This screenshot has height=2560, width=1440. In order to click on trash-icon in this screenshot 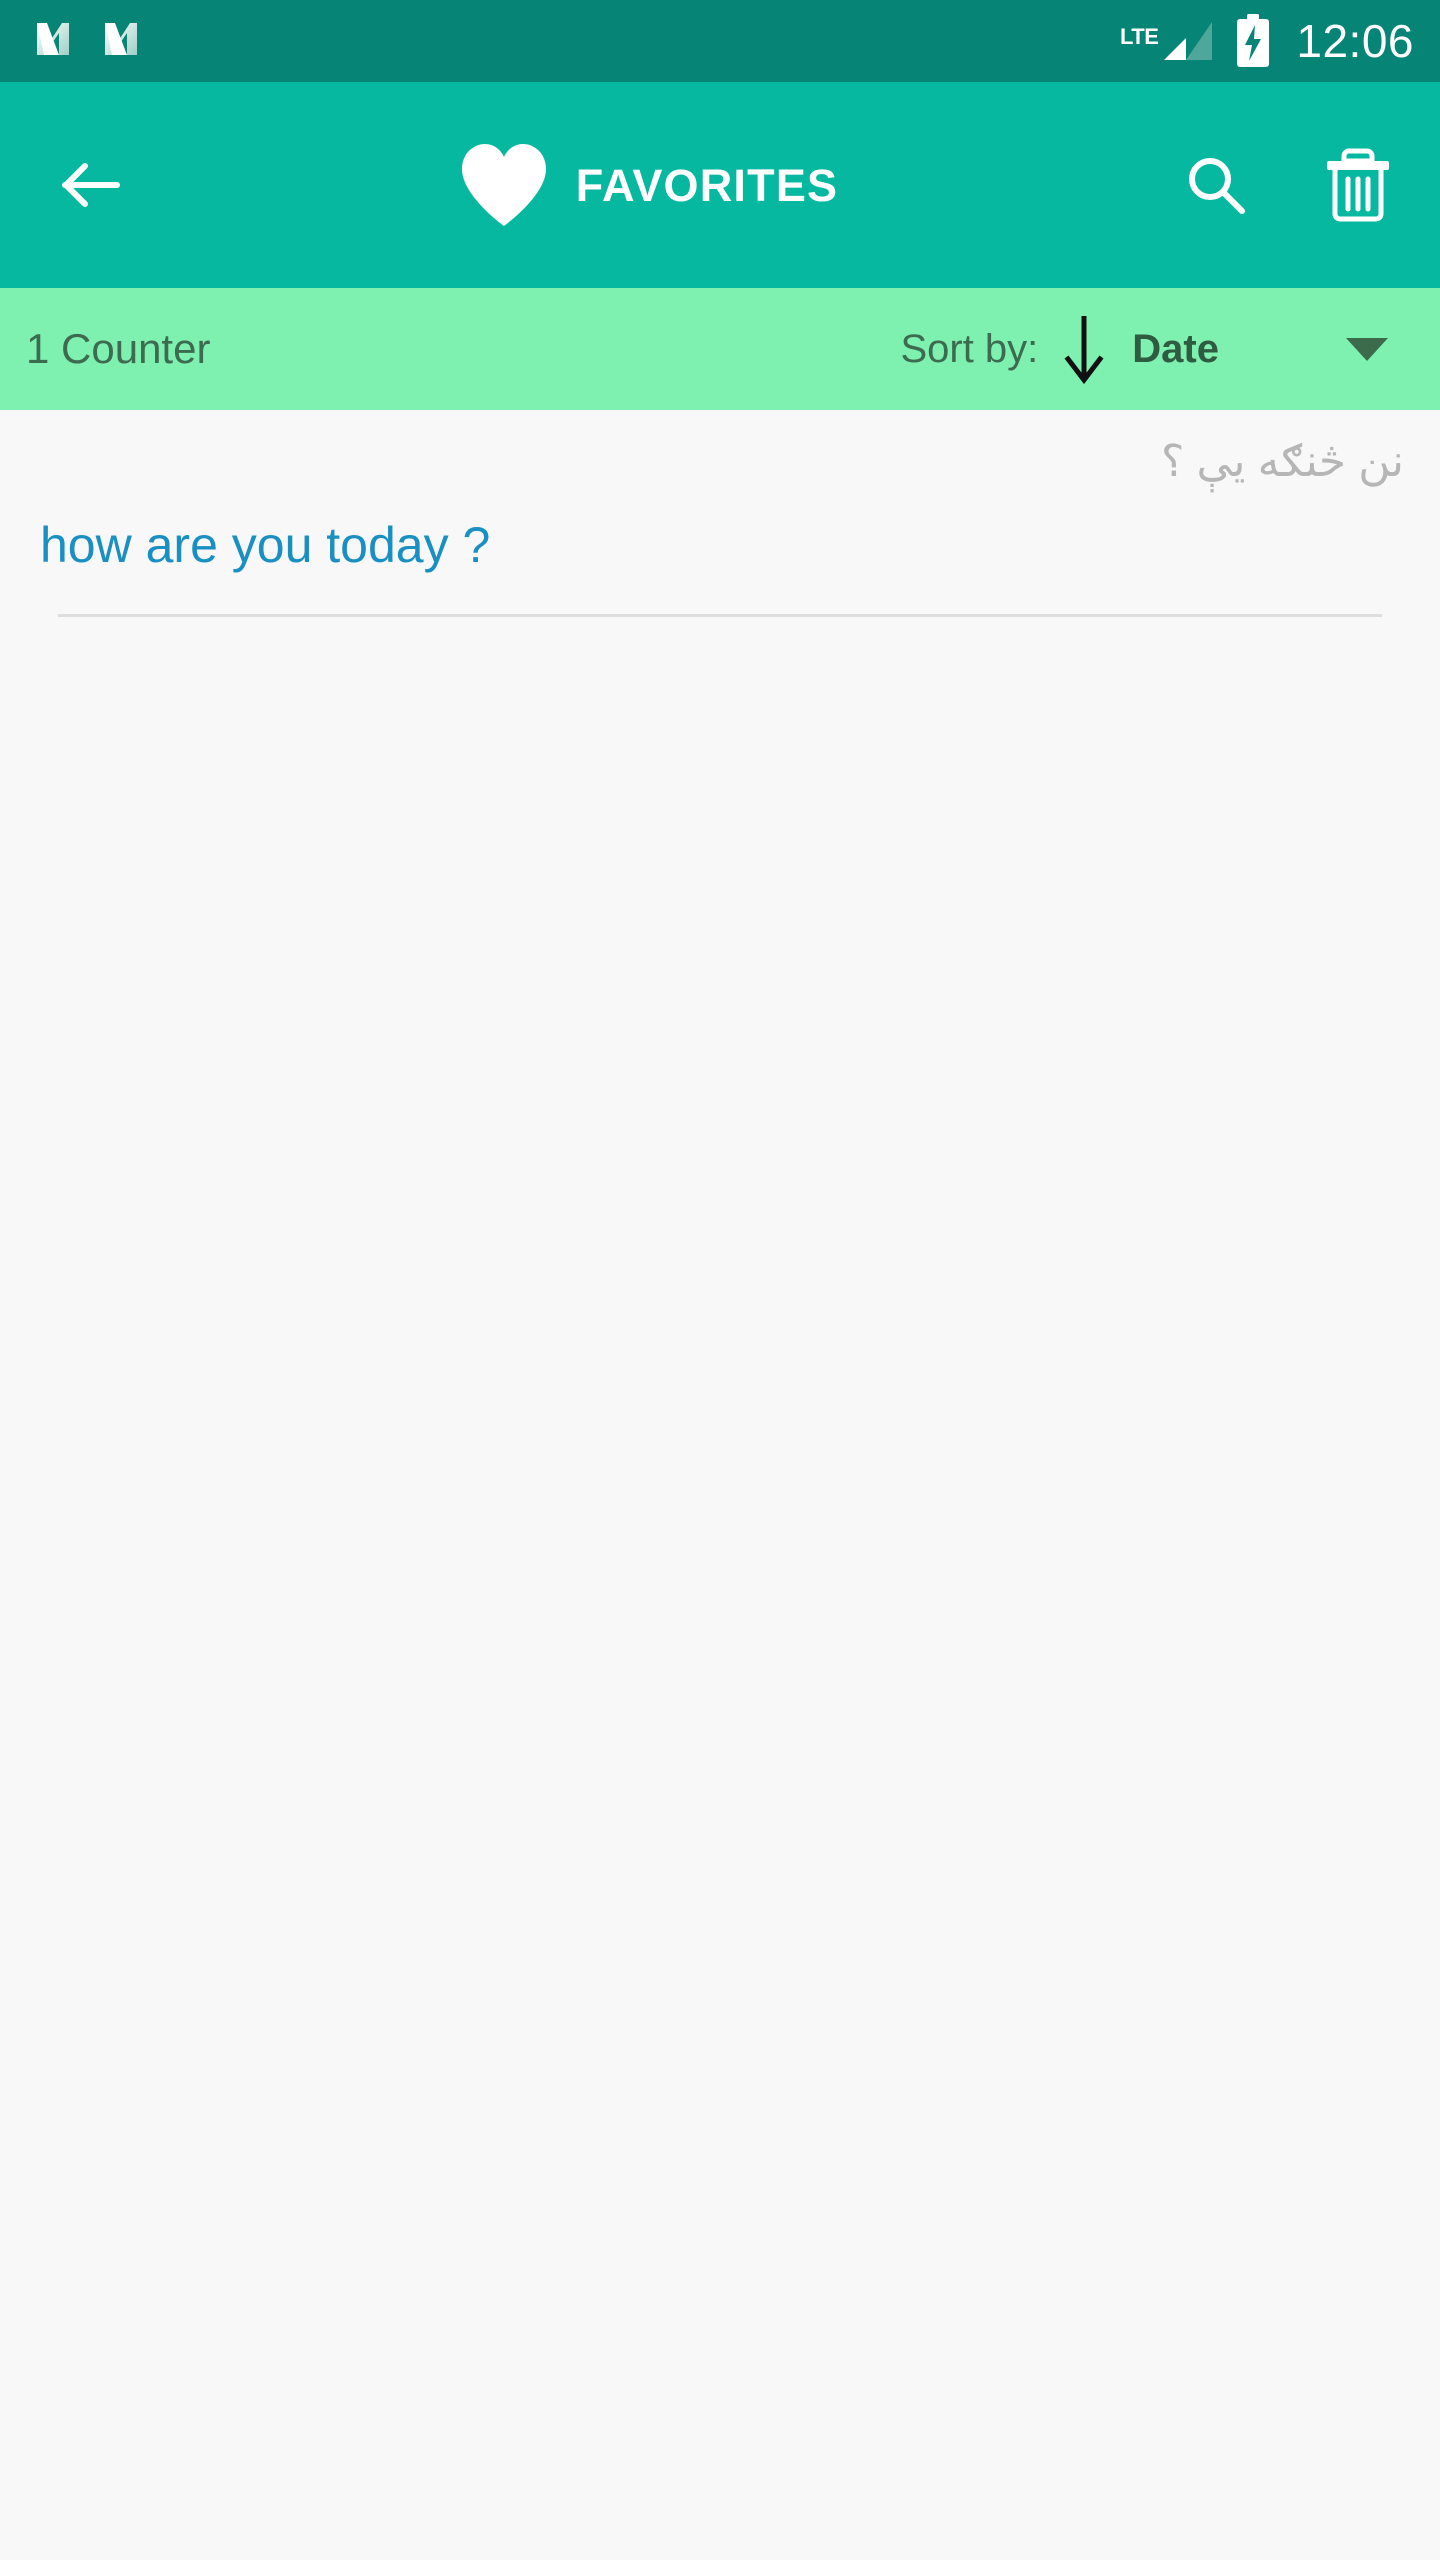, I will do `click(1358, 185)`.